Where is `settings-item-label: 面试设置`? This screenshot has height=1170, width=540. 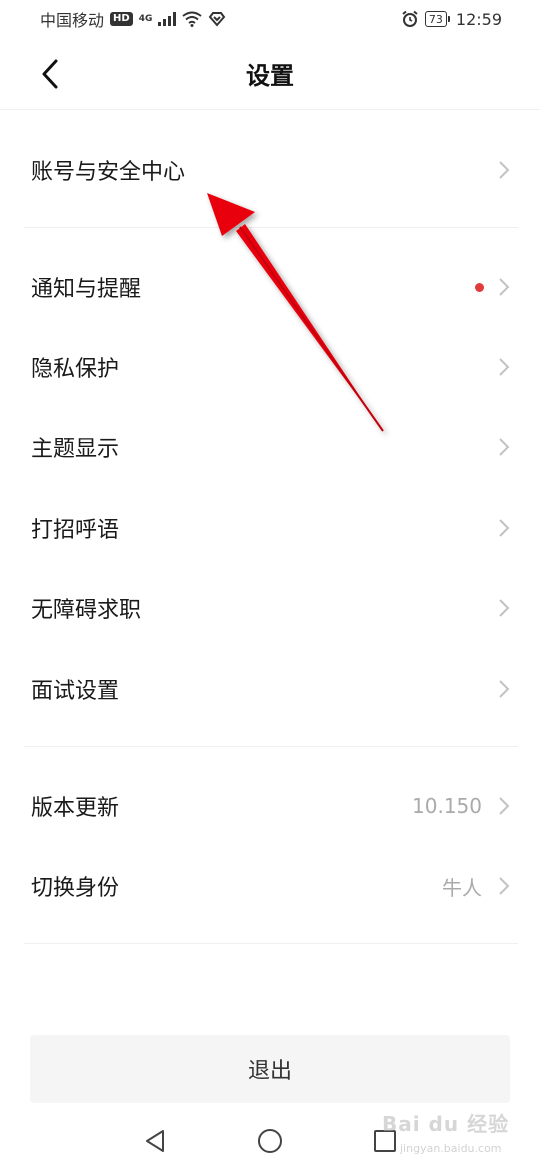 settings-item-label: 面试设置 is located at coordinates (75, 691).